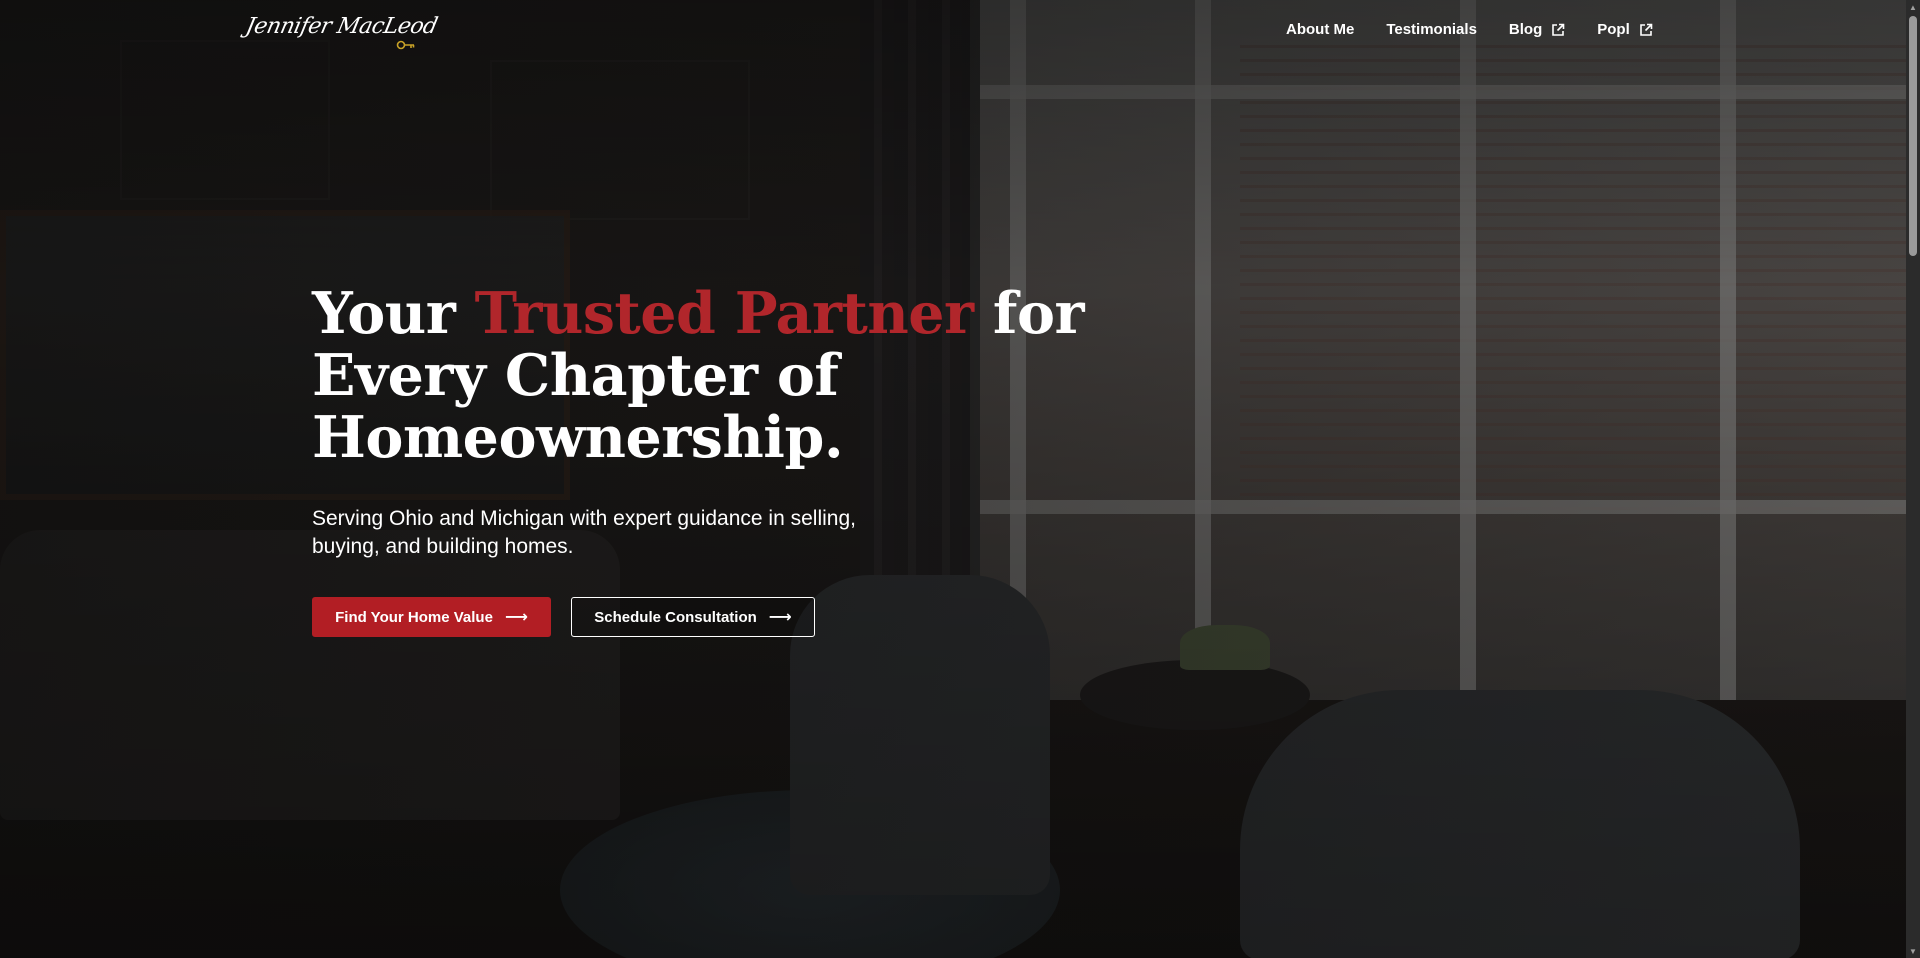 This screenshot has height=958, width=1920. What do you see at coordinates (393, 313) in the screenshot?
I see `headline-part-1: Your` at bounding box center [393, 313].